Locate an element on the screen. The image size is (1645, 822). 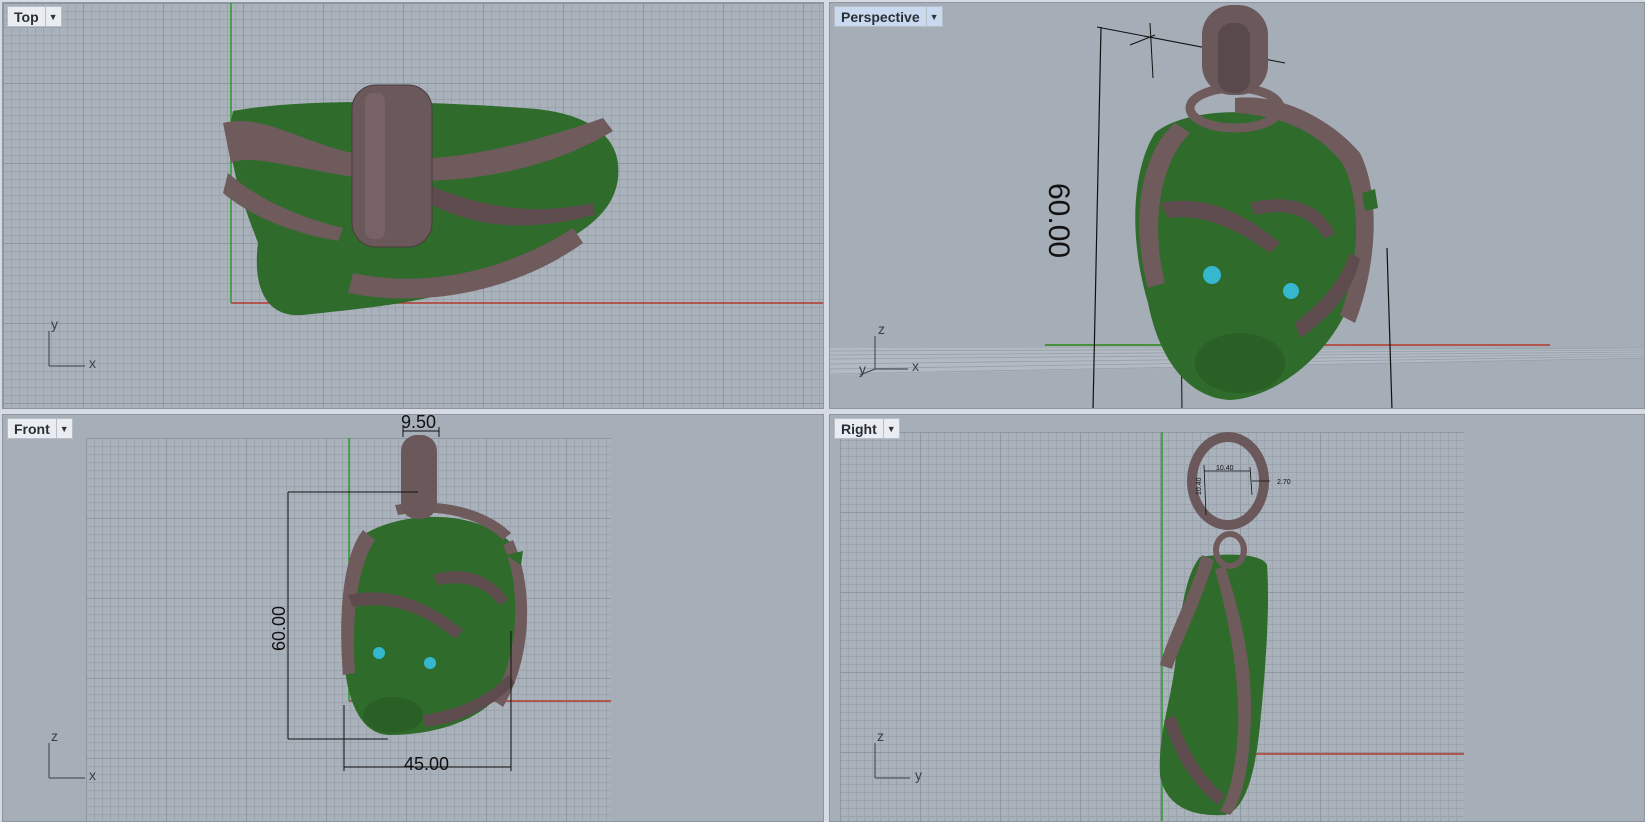
viewport-tab-top: Top ▼ is located at coordinates (34, 16).